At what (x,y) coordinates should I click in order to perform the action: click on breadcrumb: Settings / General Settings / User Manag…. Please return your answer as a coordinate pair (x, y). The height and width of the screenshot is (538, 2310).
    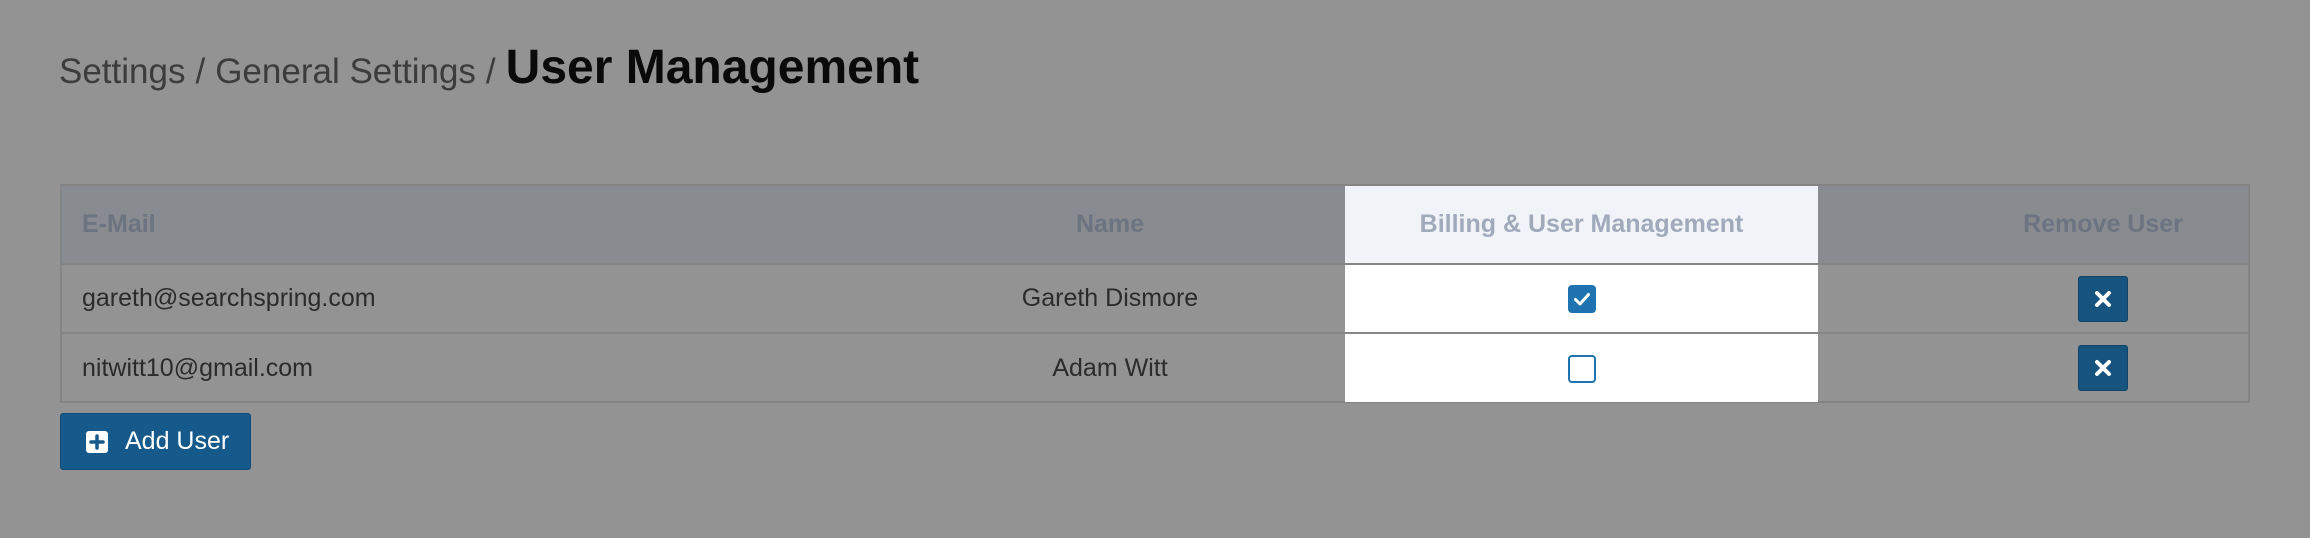
    Looking at the image, I should click on (489, 67).